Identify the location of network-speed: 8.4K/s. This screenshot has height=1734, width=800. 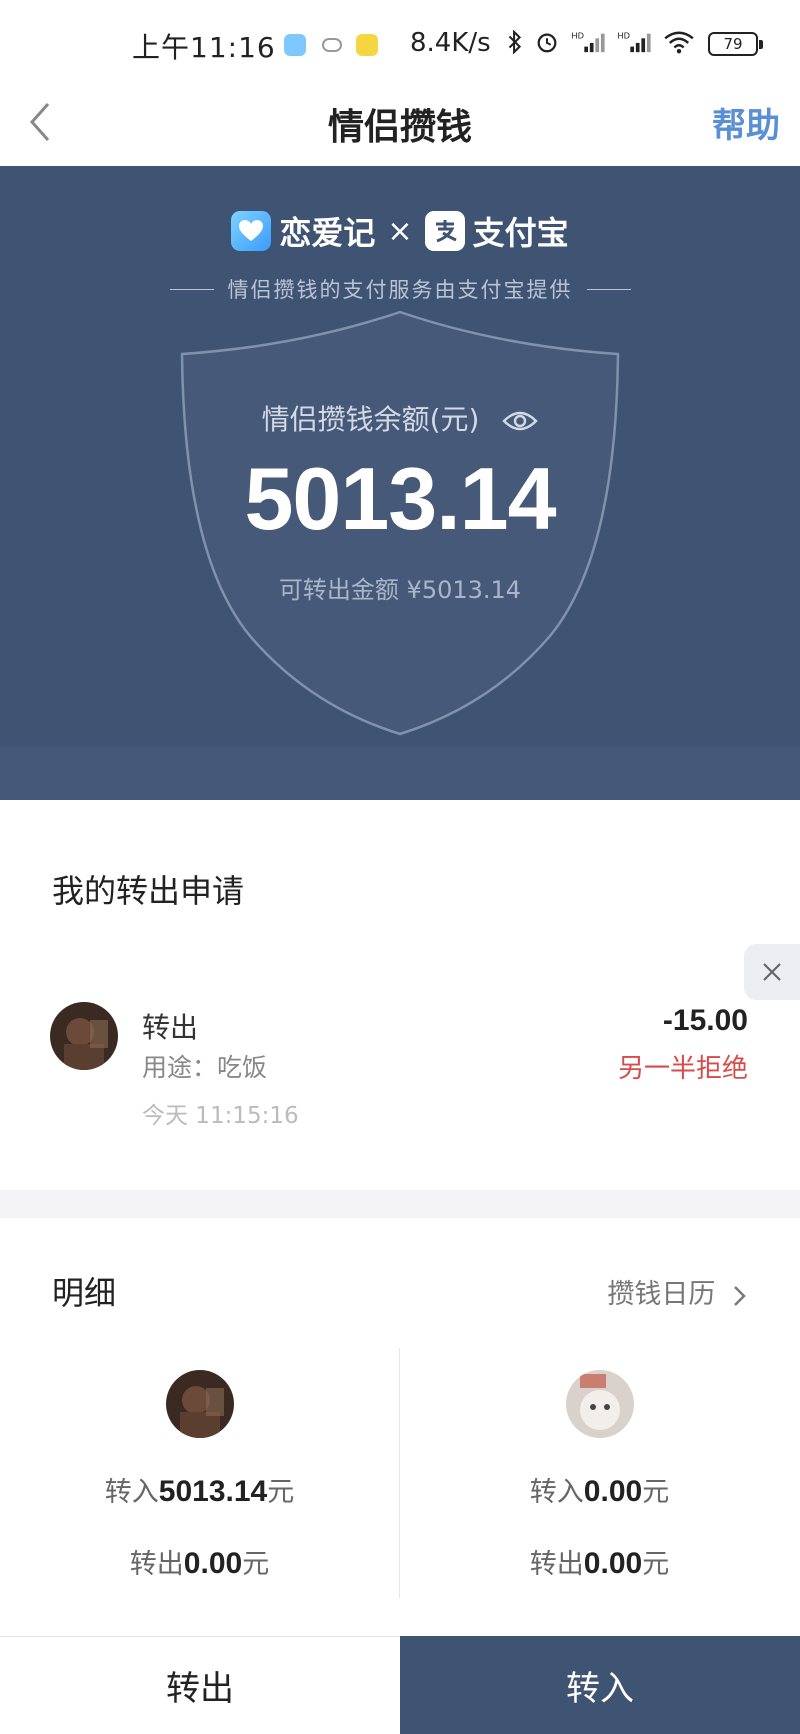
(450, 43).